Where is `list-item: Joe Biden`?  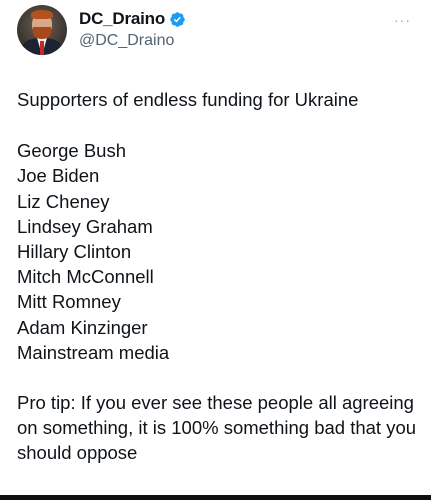
list-item: Joe Biden is located at coordinates (58, 176).